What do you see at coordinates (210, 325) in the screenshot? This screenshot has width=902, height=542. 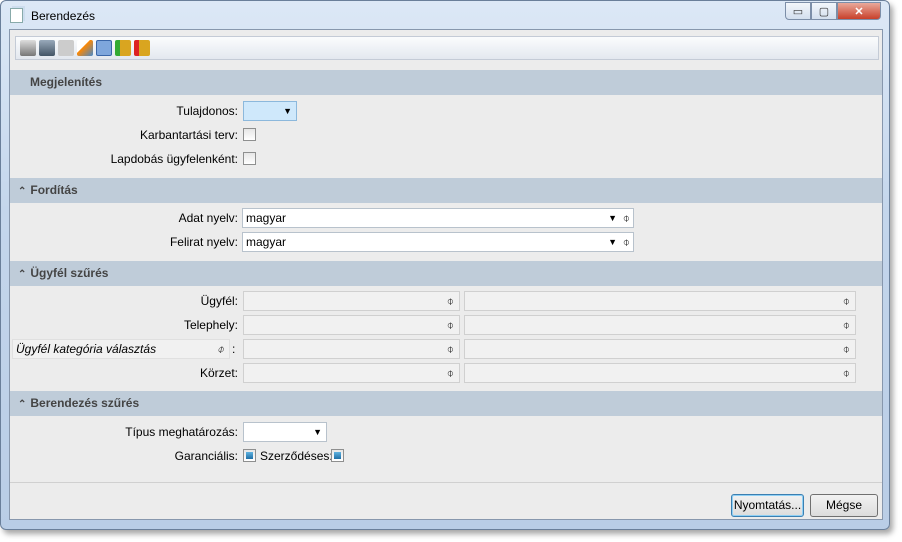 I see `site-label: Telephely:` at bounding box center [210, 325].